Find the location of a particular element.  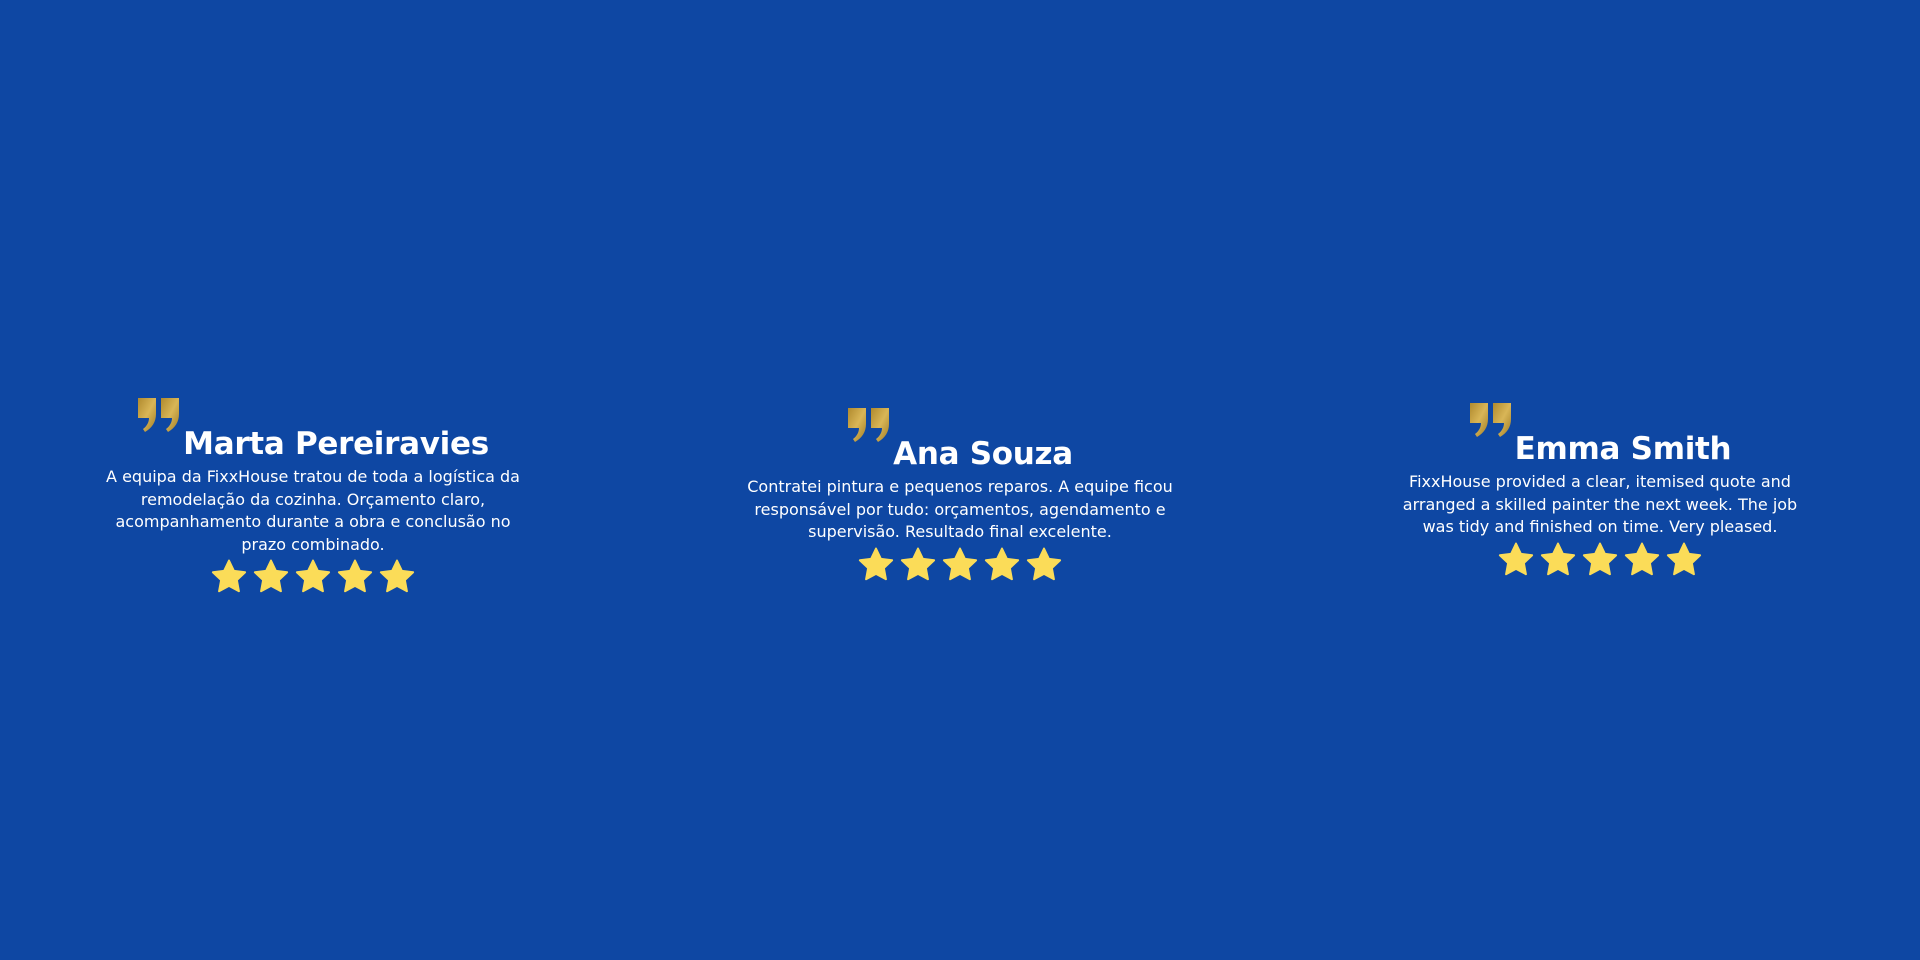

reviewer-name: Ana Souza is located at coordinates (983, 454).